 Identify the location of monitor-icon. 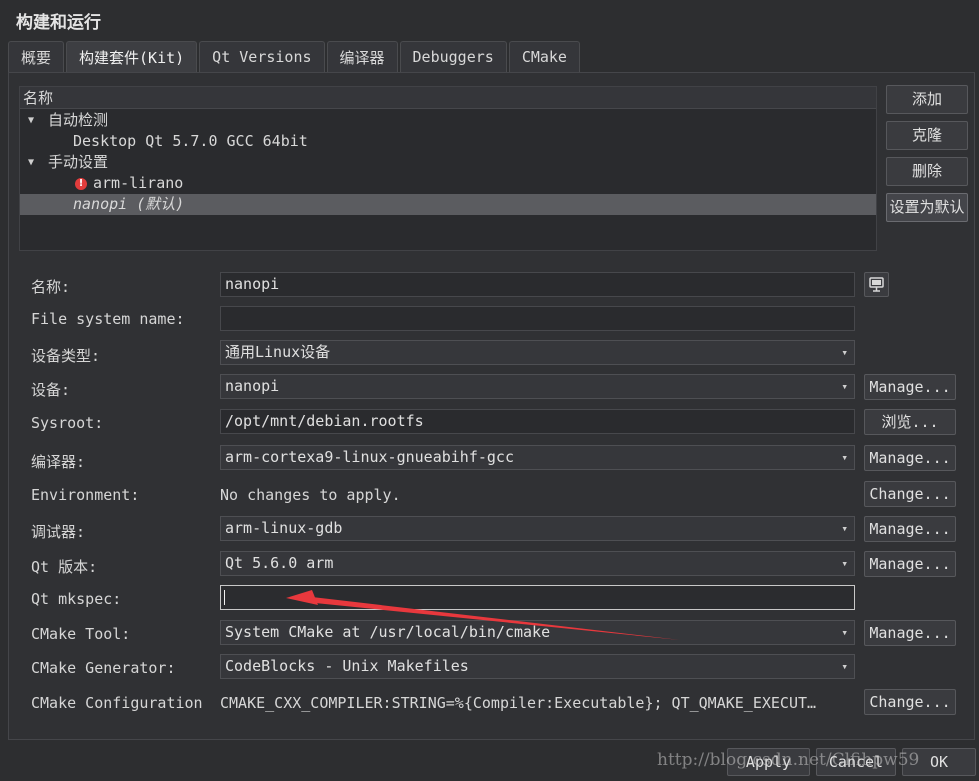
(876, 284).